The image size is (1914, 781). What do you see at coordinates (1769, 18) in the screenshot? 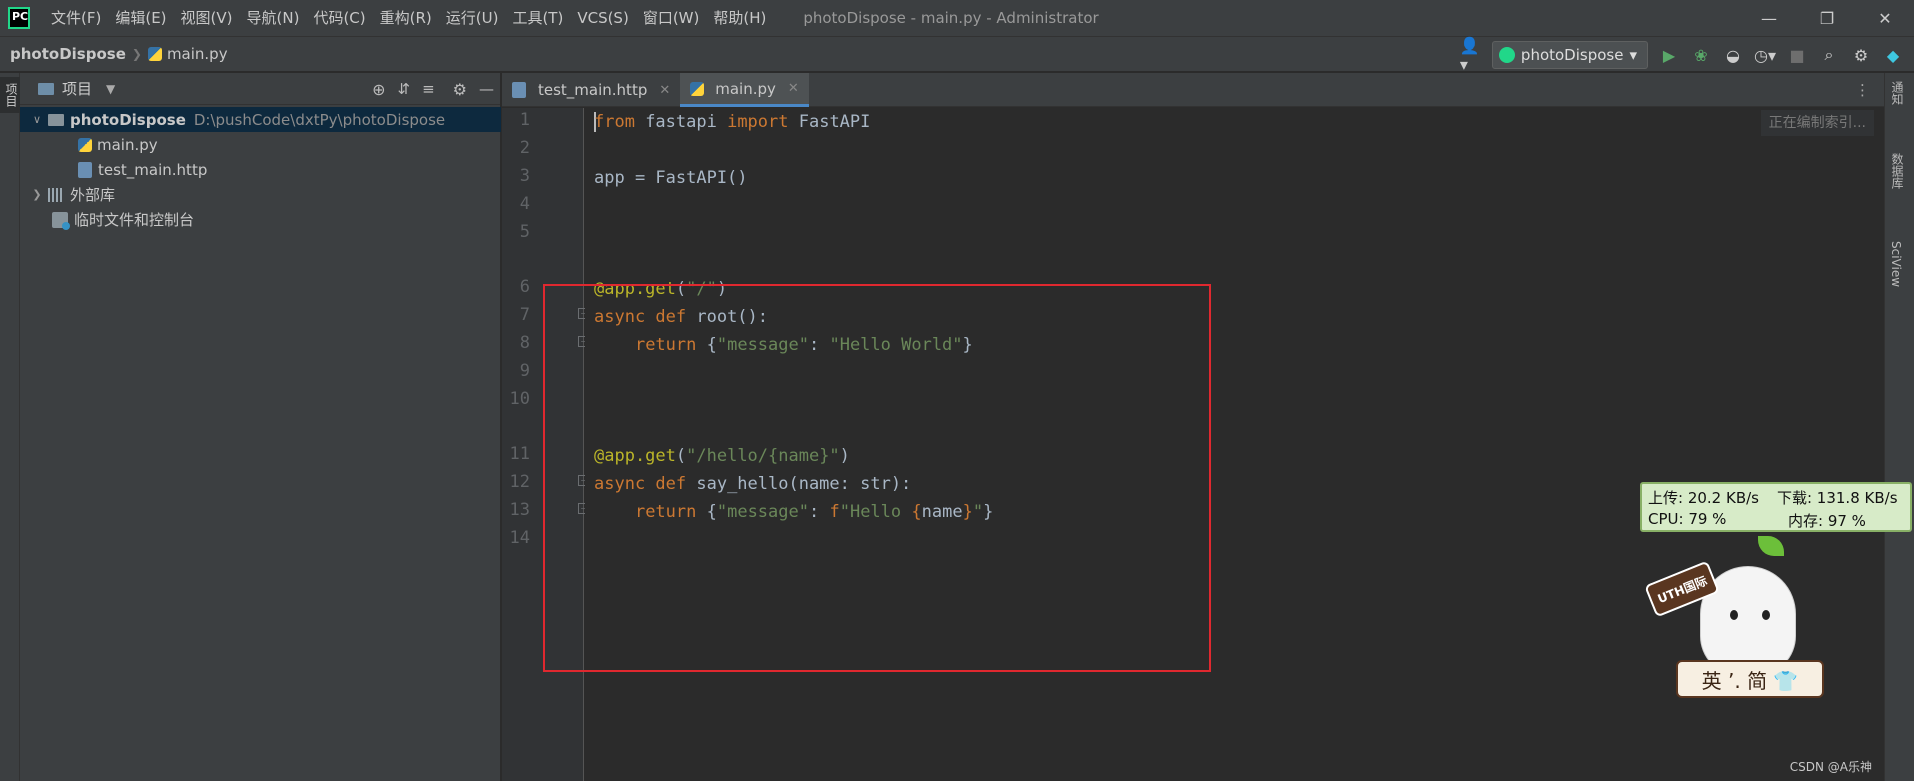
I see `minimize-icon: —` at bounding box center [1769, 18].